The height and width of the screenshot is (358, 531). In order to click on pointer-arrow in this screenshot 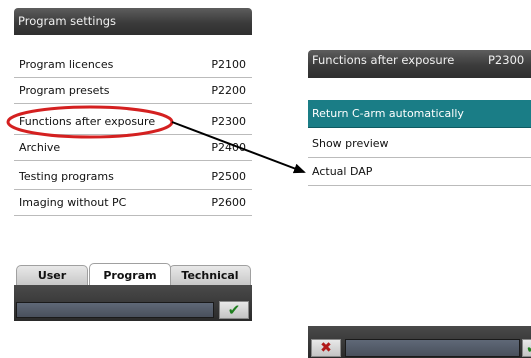, I will do `click(238, 147)`.